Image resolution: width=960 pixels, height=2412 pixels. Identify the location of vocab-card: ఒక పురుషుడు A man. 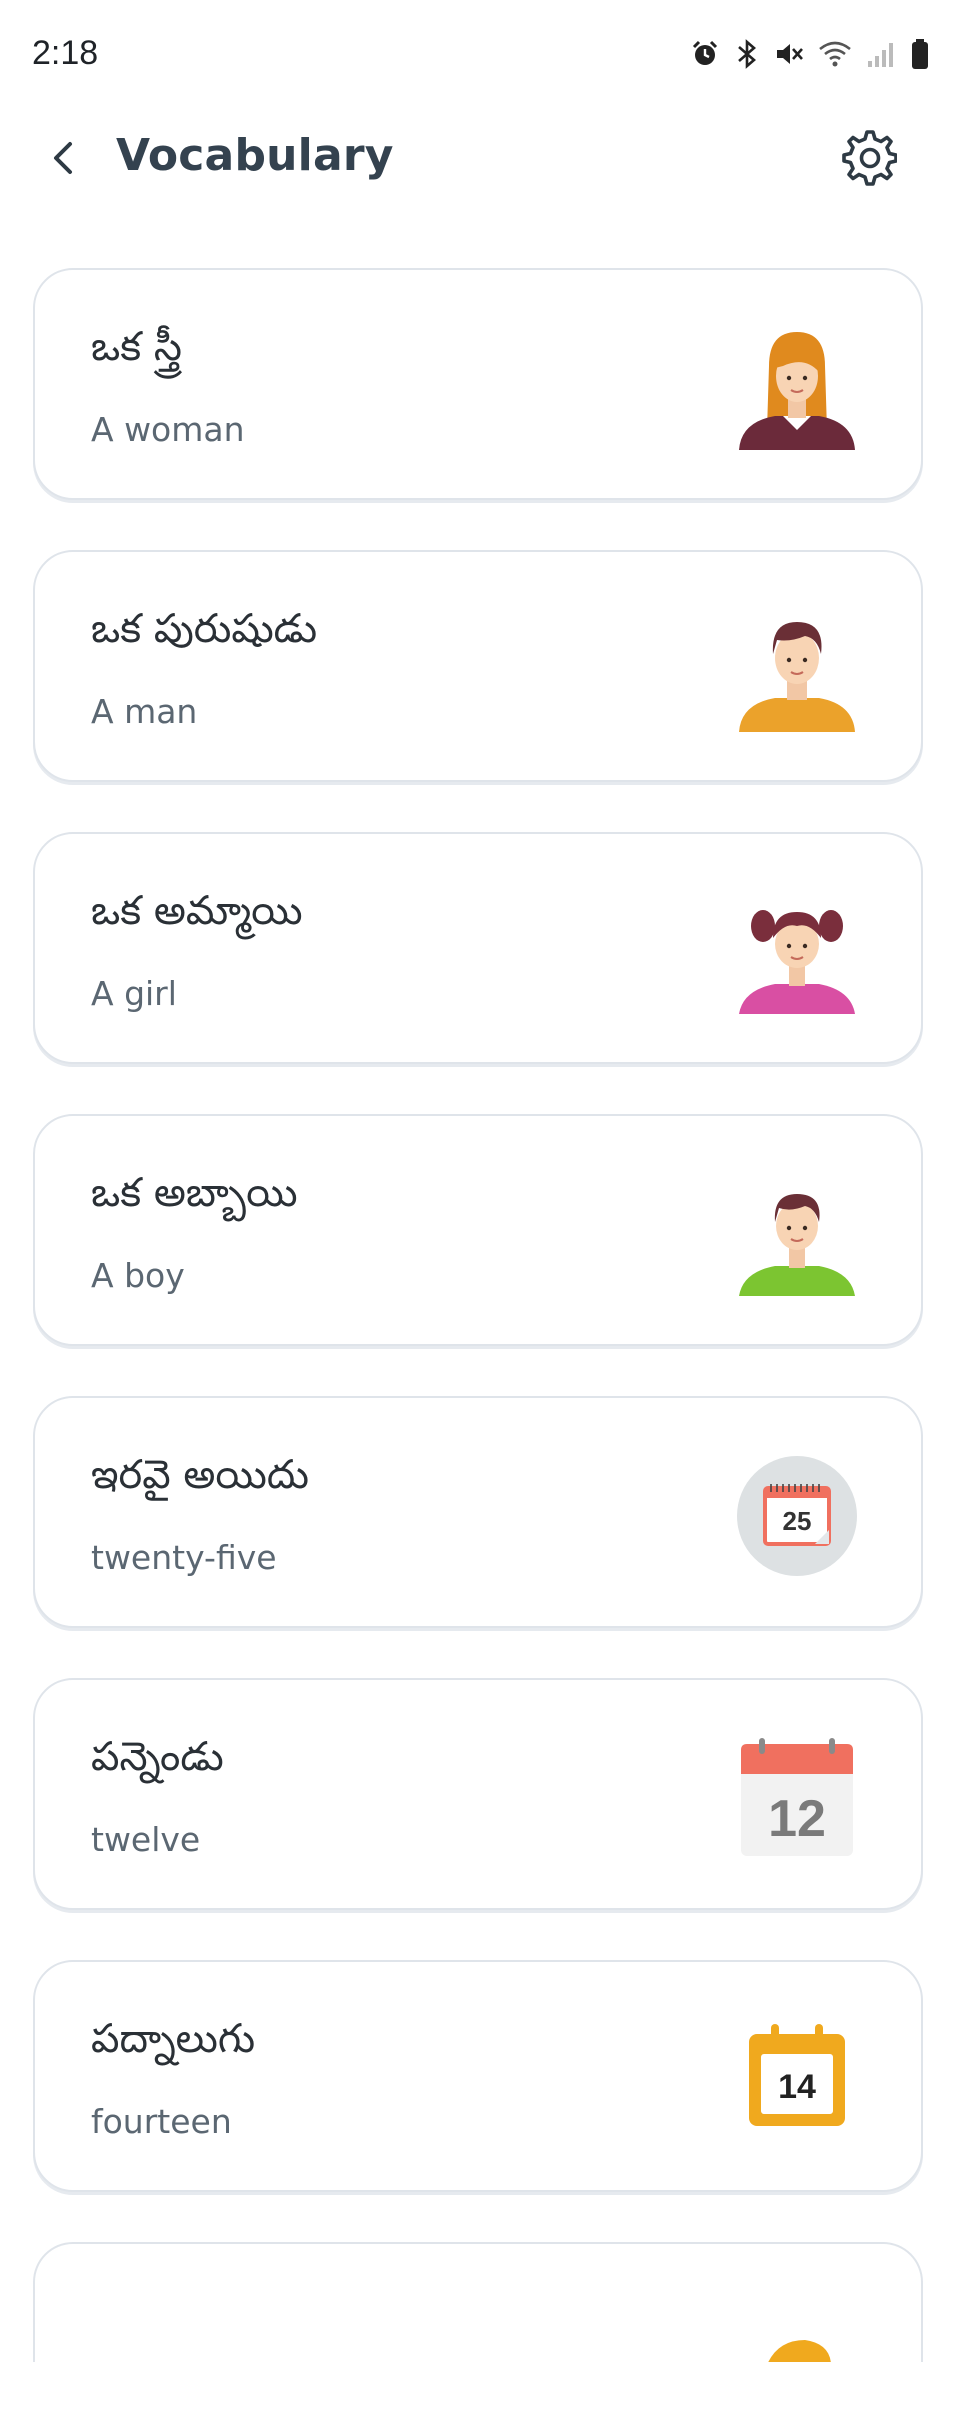
(478, 666).